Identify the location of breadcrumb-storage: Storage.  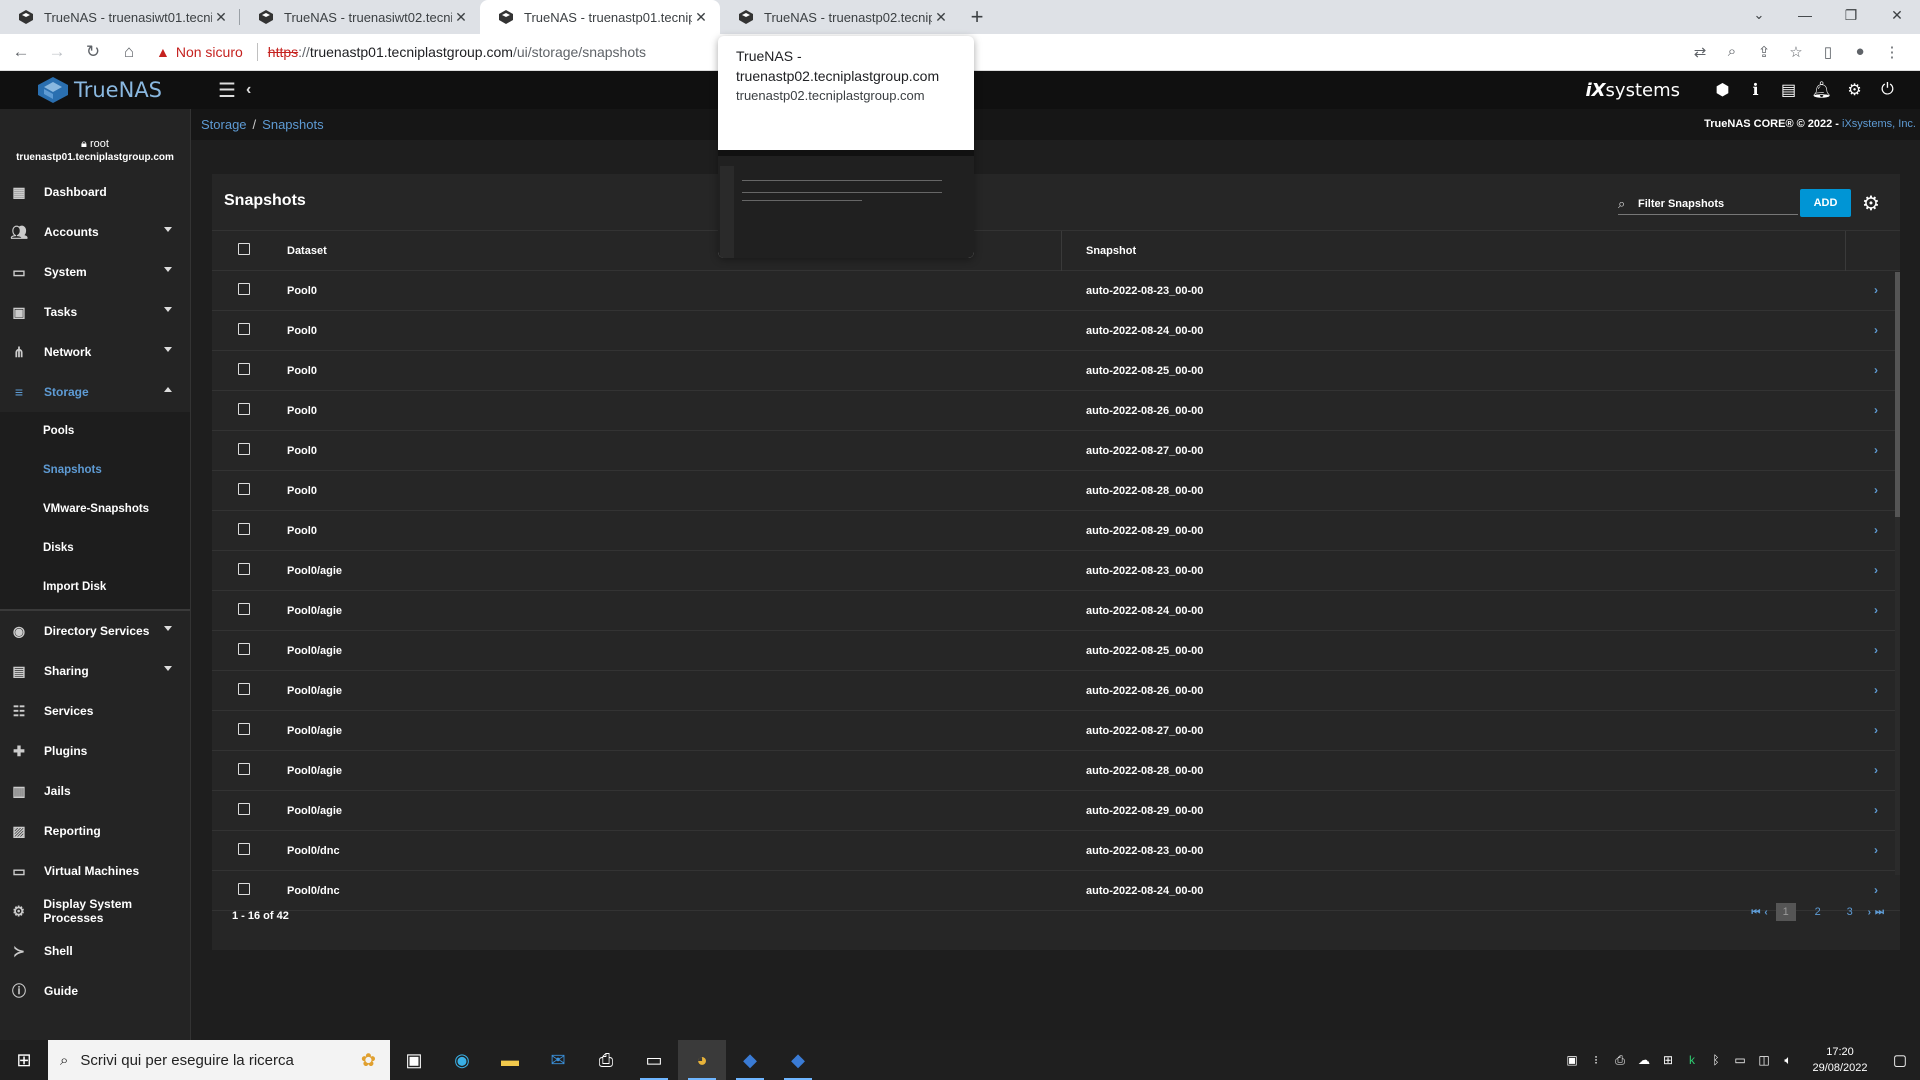
(224, 124).